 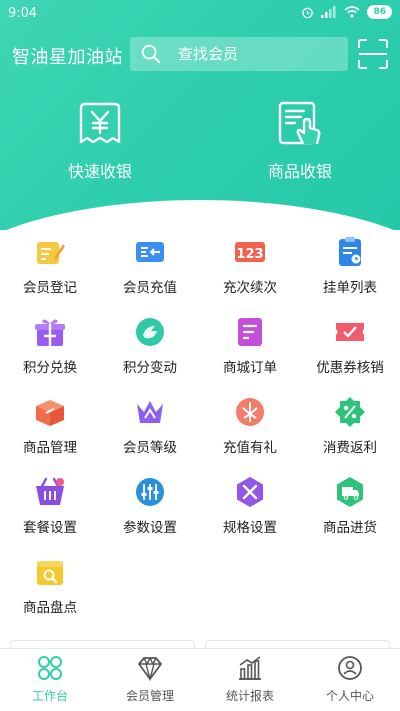 What do you see at coordinates (299, 171) in the screenshot?
I see `product-checkout-label: 商品收银` at bounding box center [299, 171].